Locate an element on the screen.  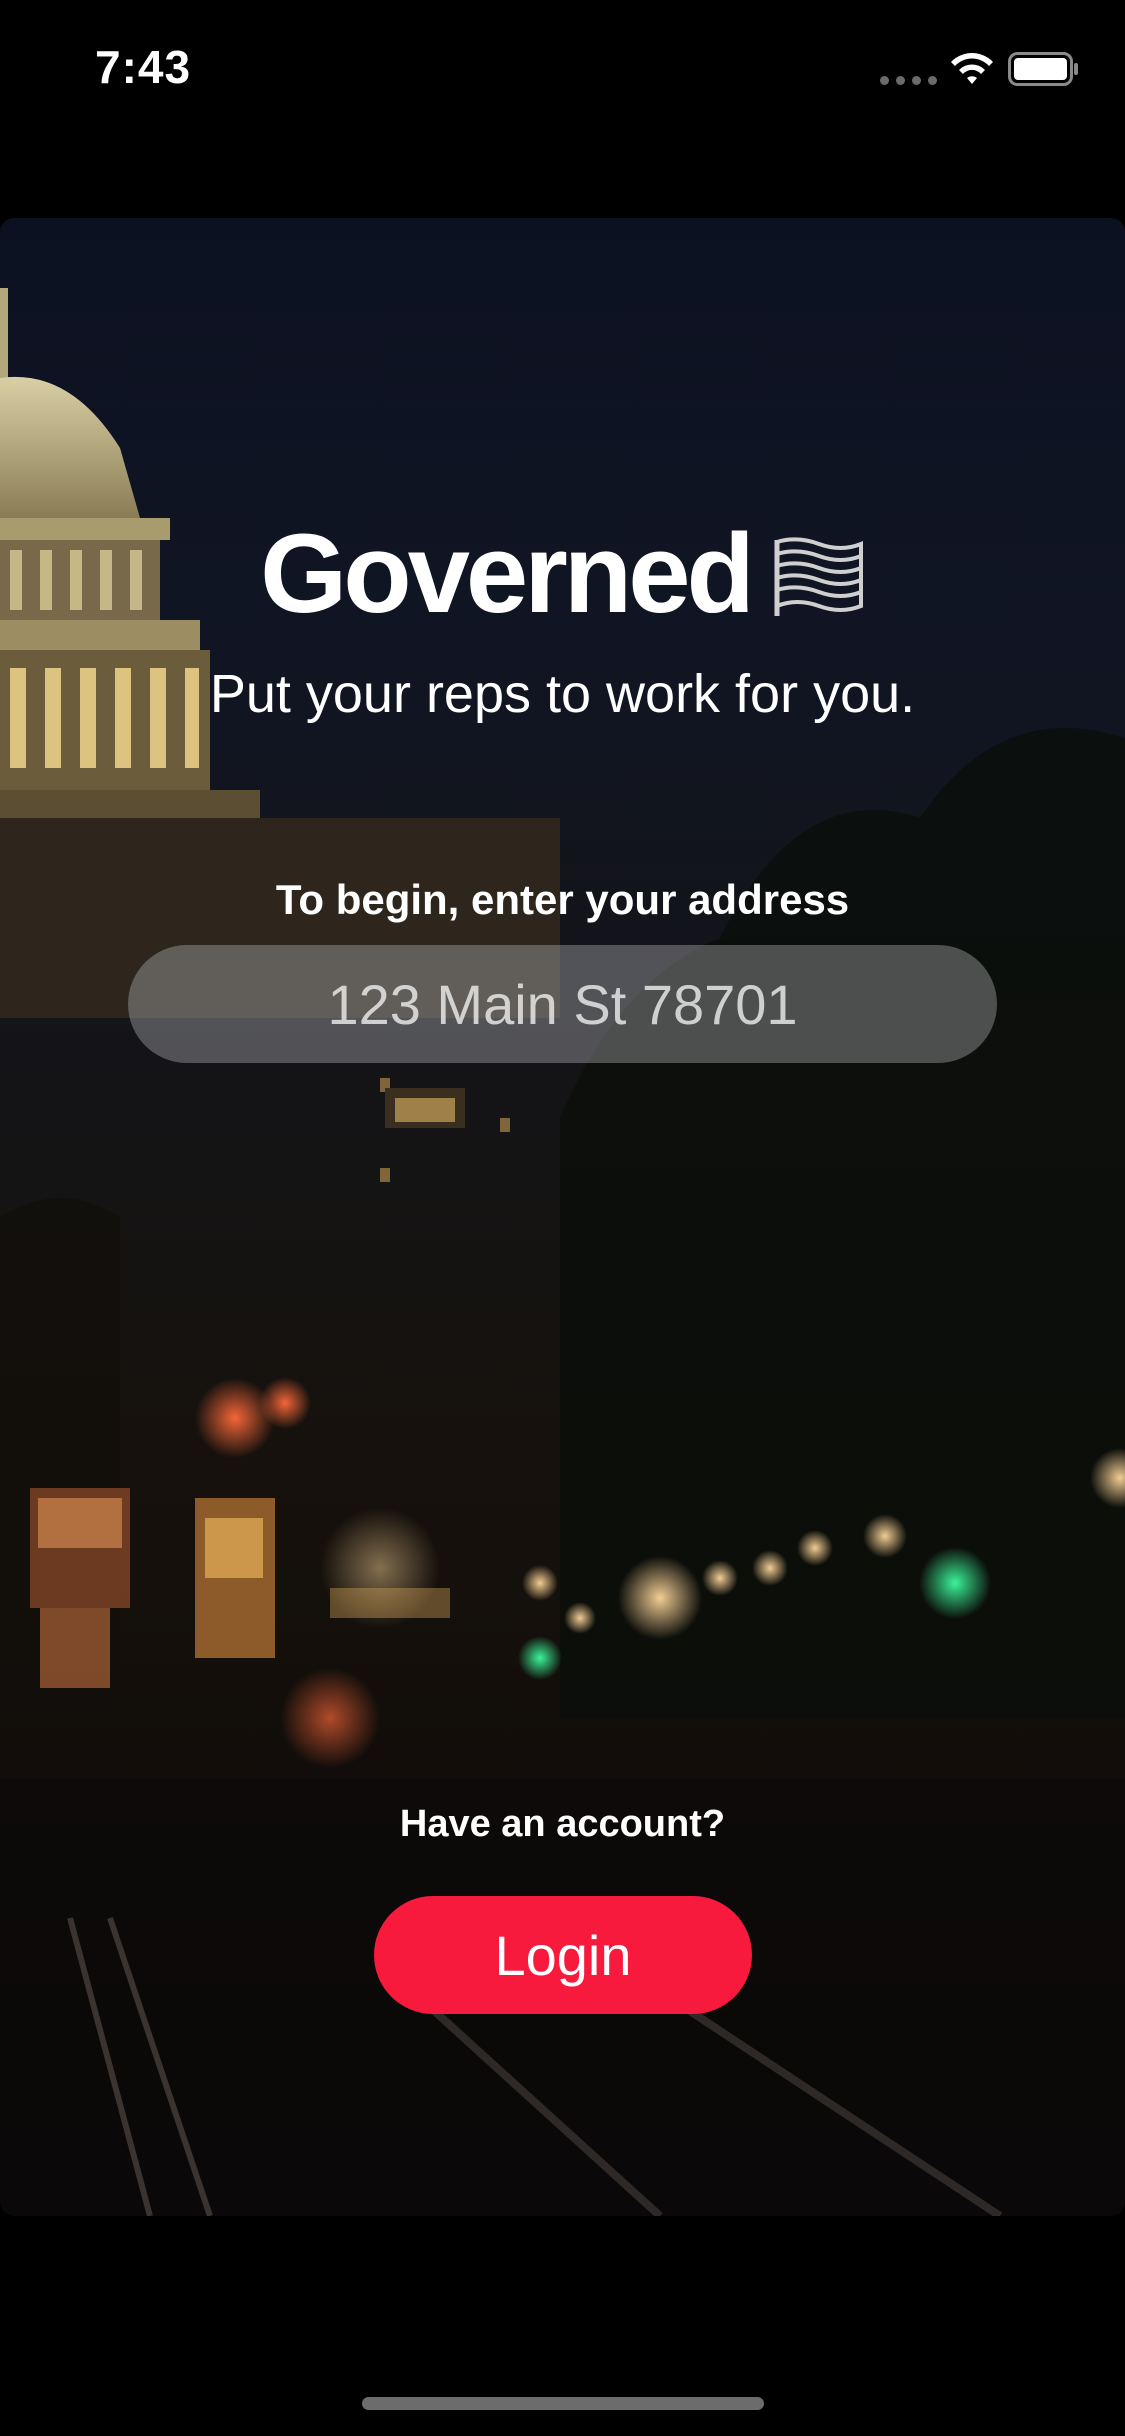
status-time: 7:43 is located at coordinates (143, 67).